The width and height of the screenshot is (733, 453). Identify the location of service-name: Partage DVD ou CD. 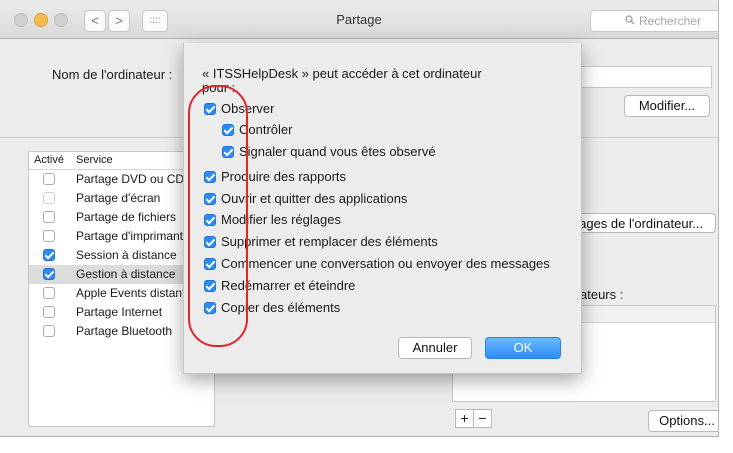
(130, 179).